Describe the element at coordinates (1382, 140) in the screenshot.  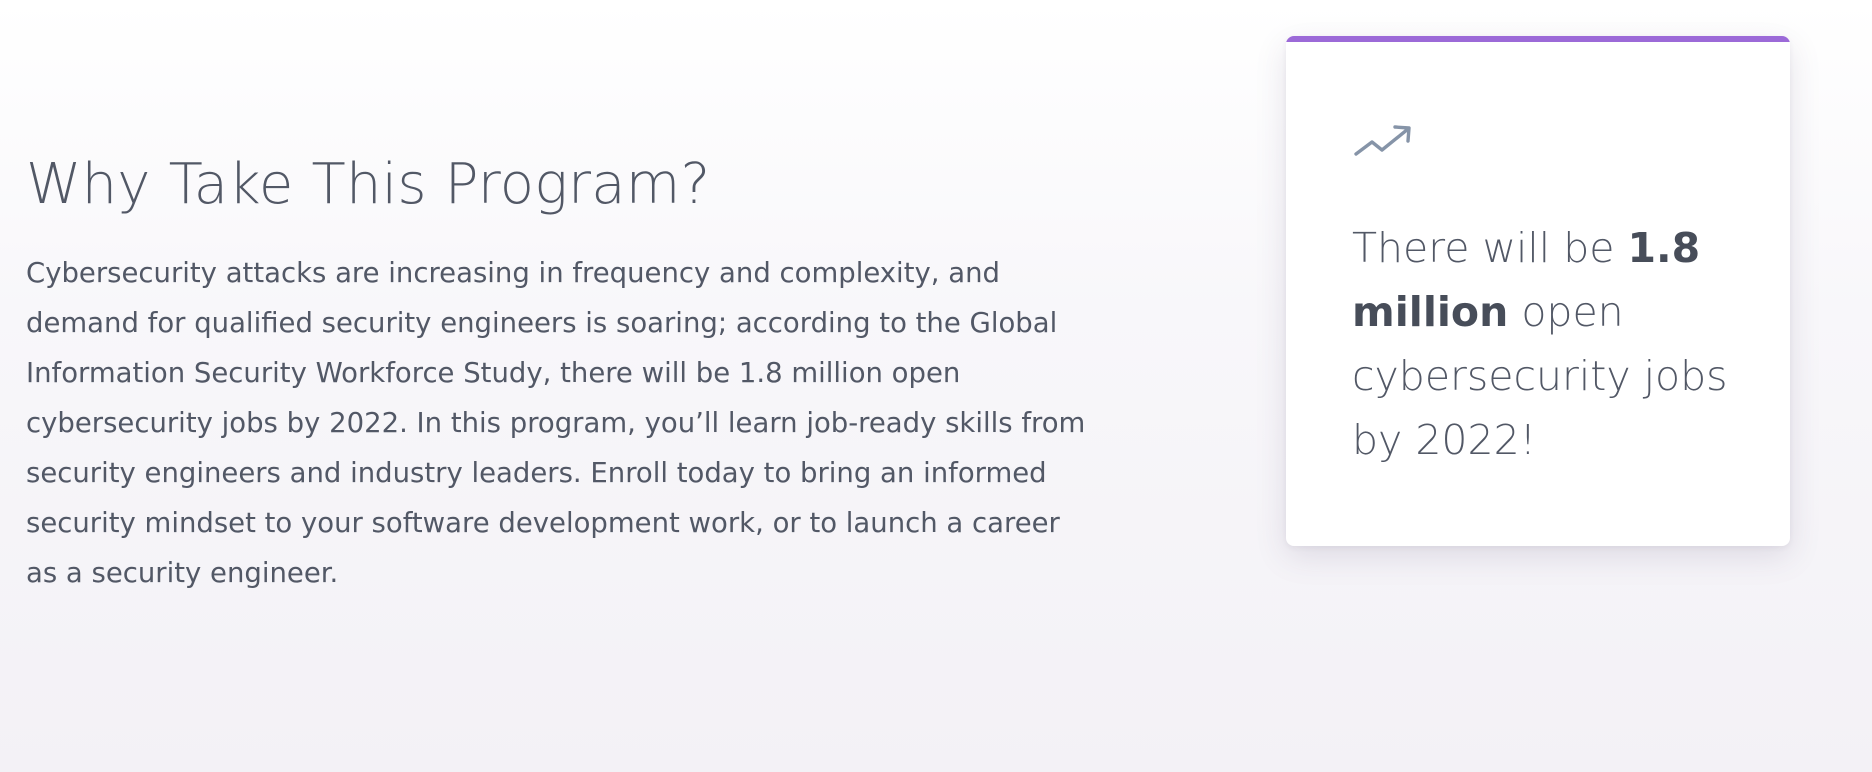
I see `trending-up-icon` at that location.